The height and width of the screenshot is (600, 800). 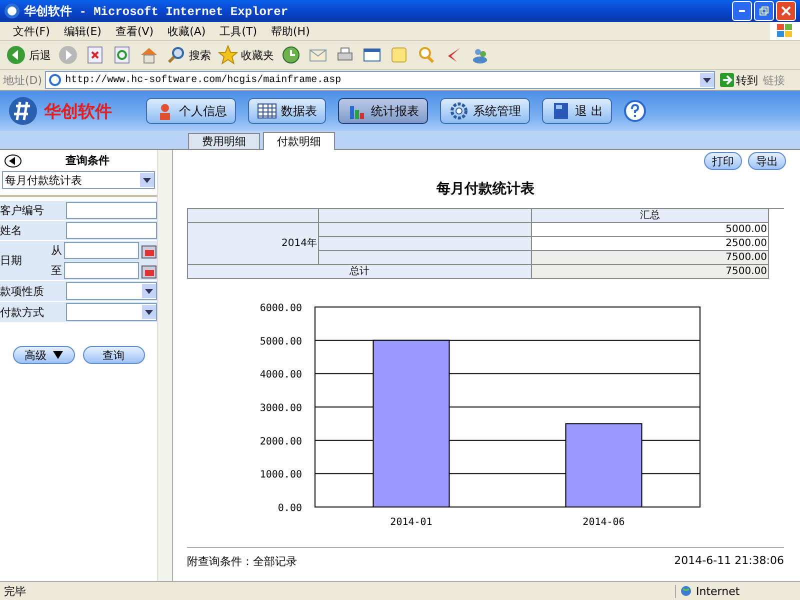 What do you see at coordinates (23, 111) in the screenshot?
I see `logo-icon` at bounding box center [23, 111].